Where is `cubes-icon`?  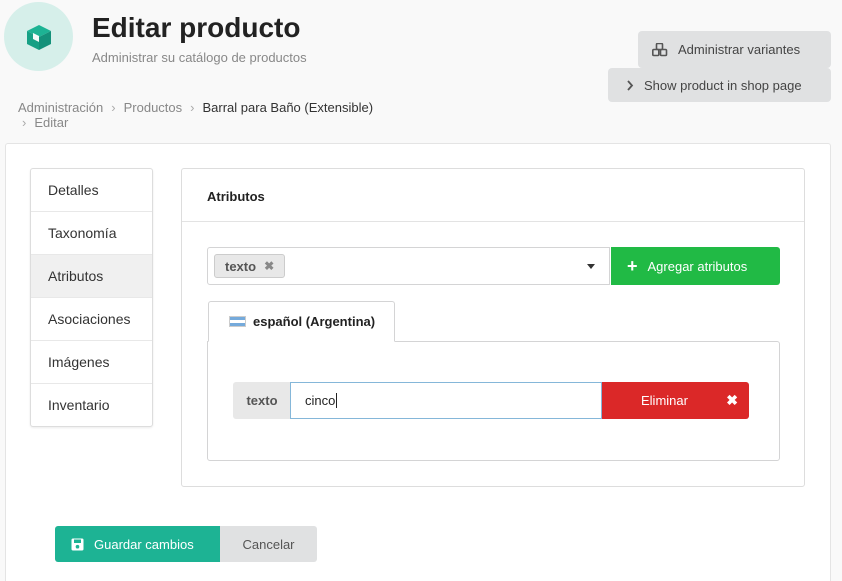
cubes-icon is located at coordinates (660, 49).